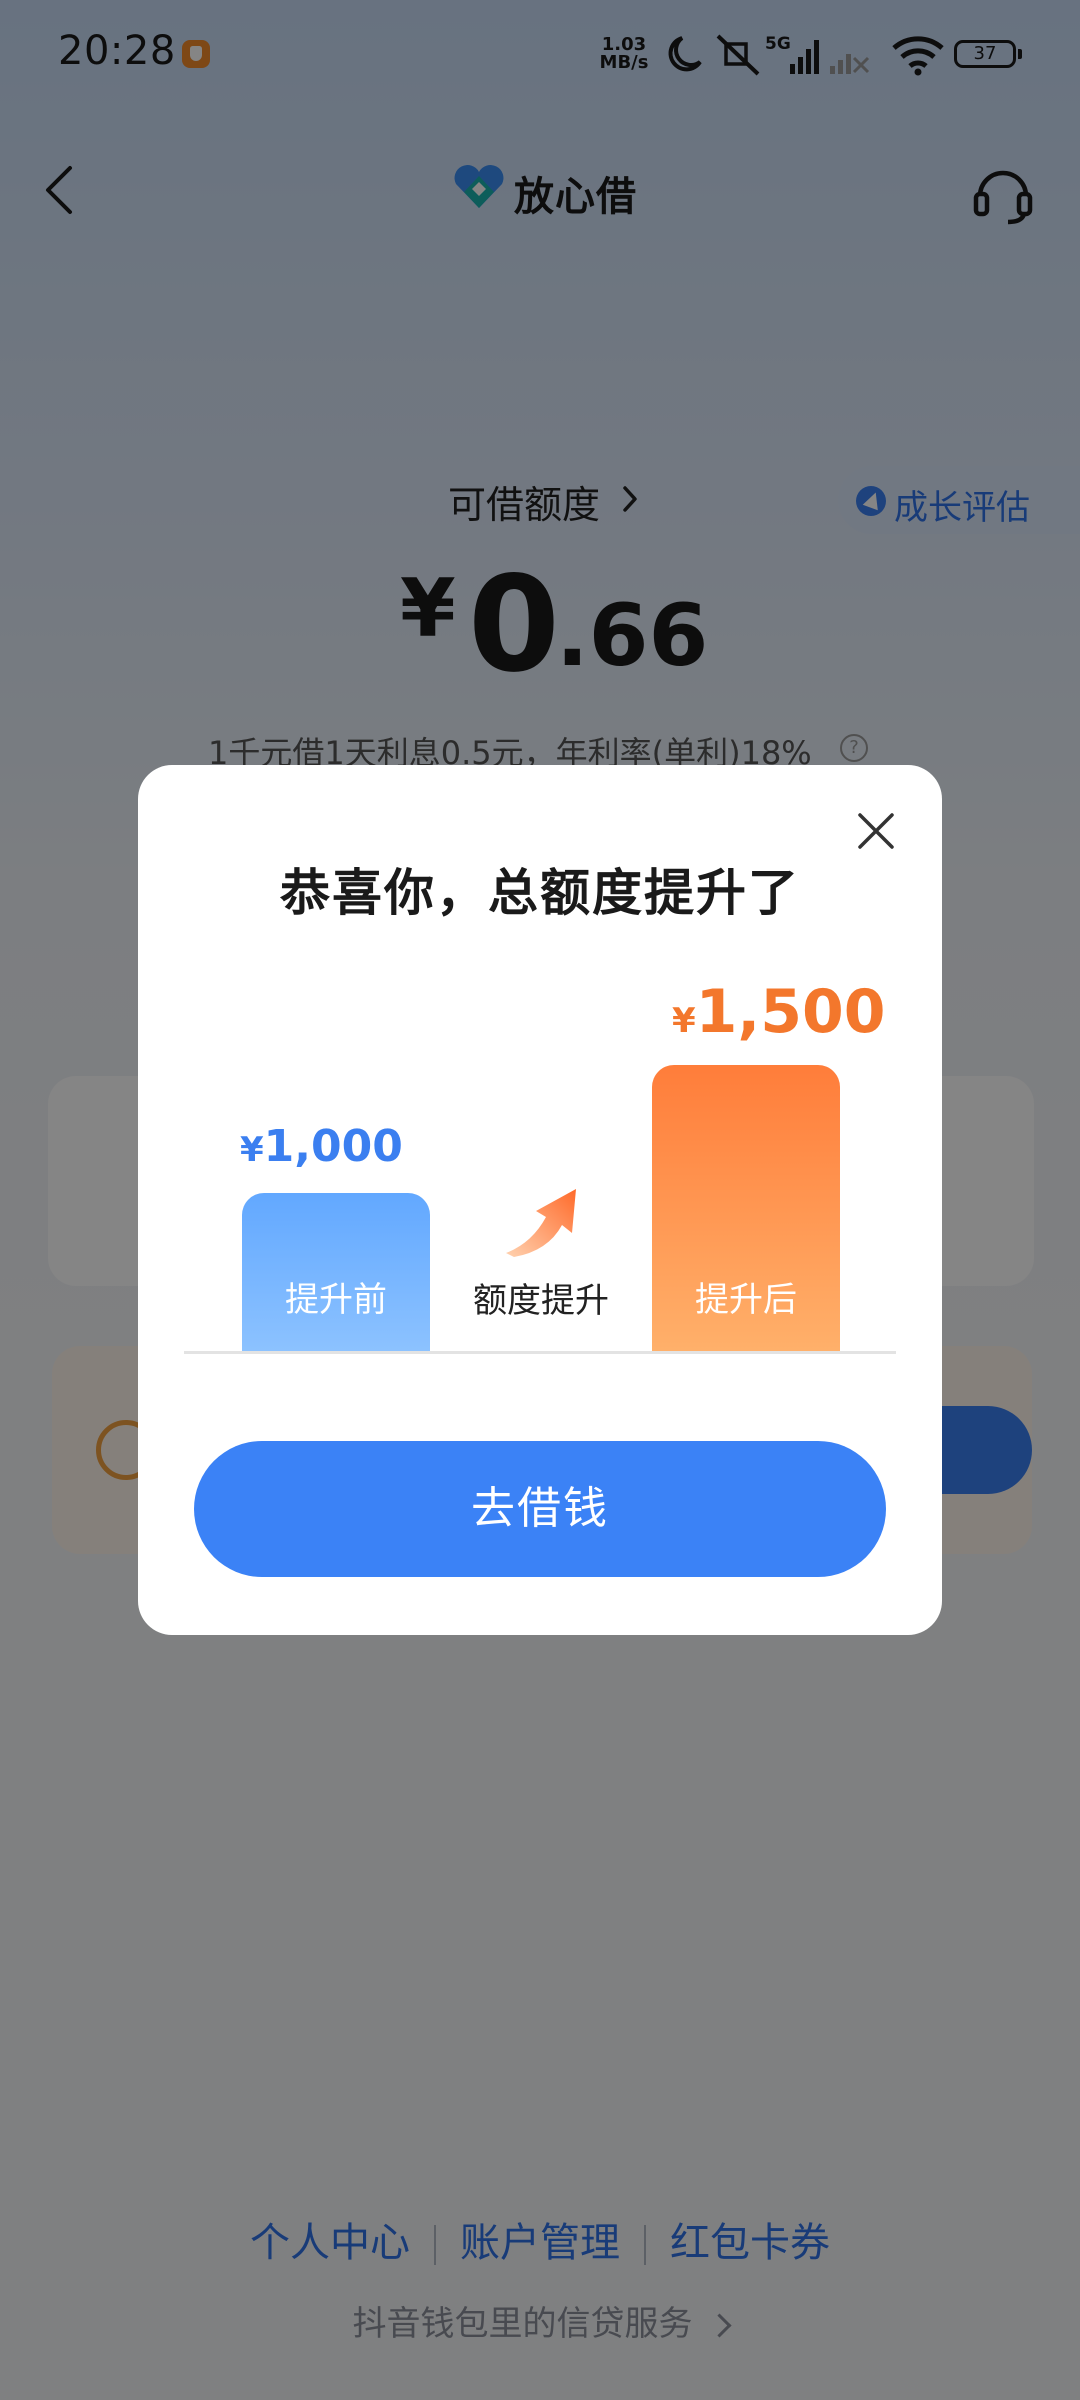 This screenshot has width=1080, height=2400. I want to click on value-after: ¥1,500, so click(778, 1012).